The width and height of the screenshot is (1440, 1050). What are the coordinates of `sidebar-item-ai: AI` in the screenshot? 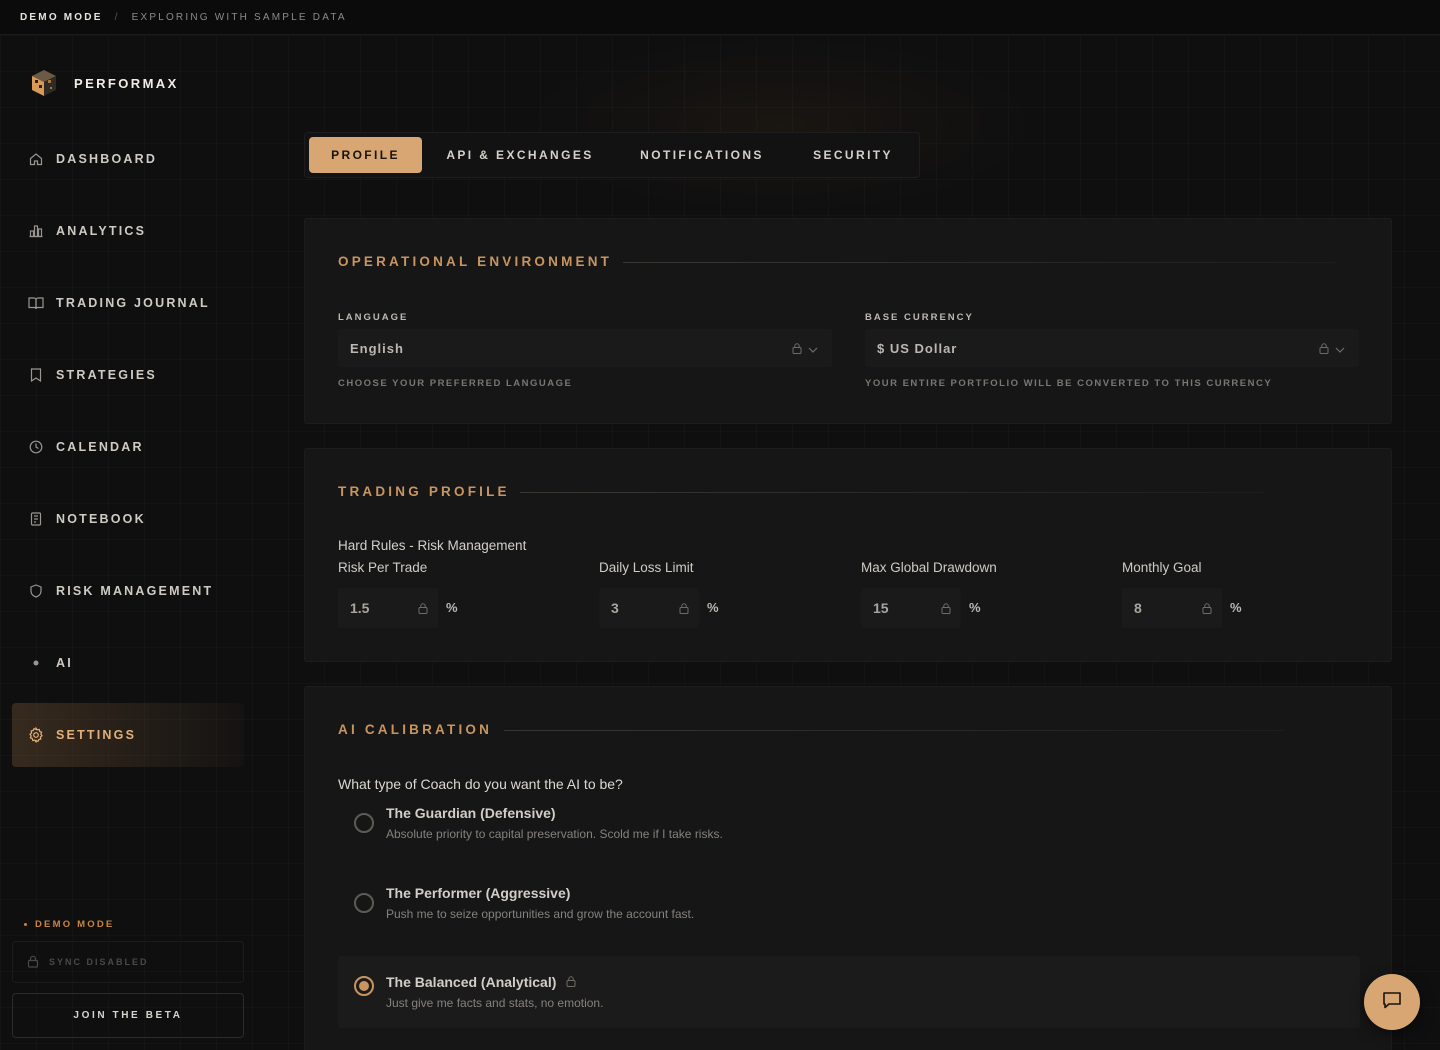 It's located at (128, 663).